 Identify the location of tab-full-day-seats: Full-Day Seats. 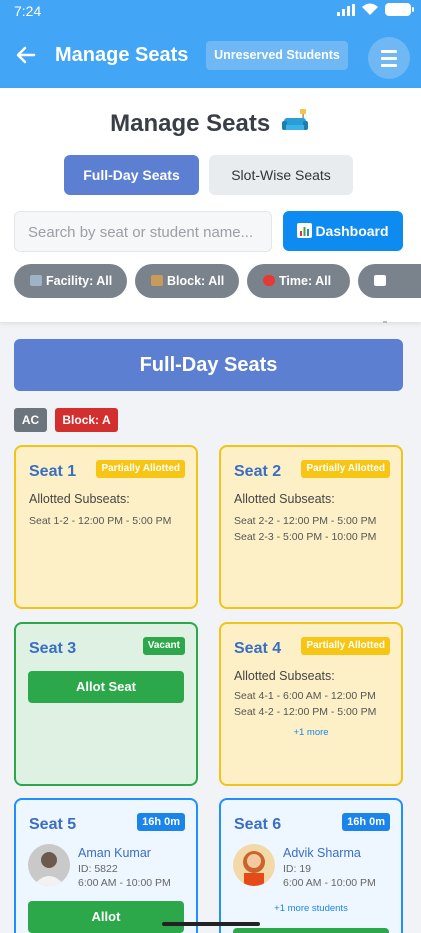
(131, 175).